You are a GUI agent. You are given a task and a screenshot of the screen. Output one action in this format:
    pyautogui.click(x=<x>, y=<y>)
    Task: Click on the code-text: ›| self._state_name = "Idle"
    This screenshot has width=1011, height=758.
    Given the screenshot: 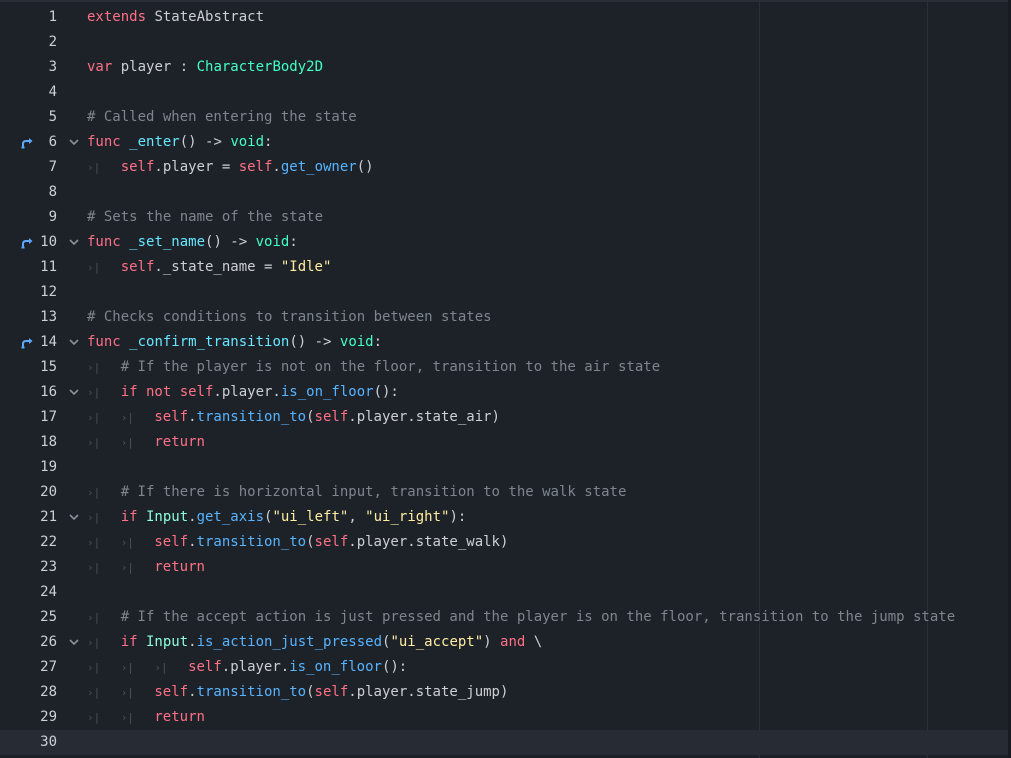 What is the action you would take?
    pyautogui.click(x=209, y=267)
    